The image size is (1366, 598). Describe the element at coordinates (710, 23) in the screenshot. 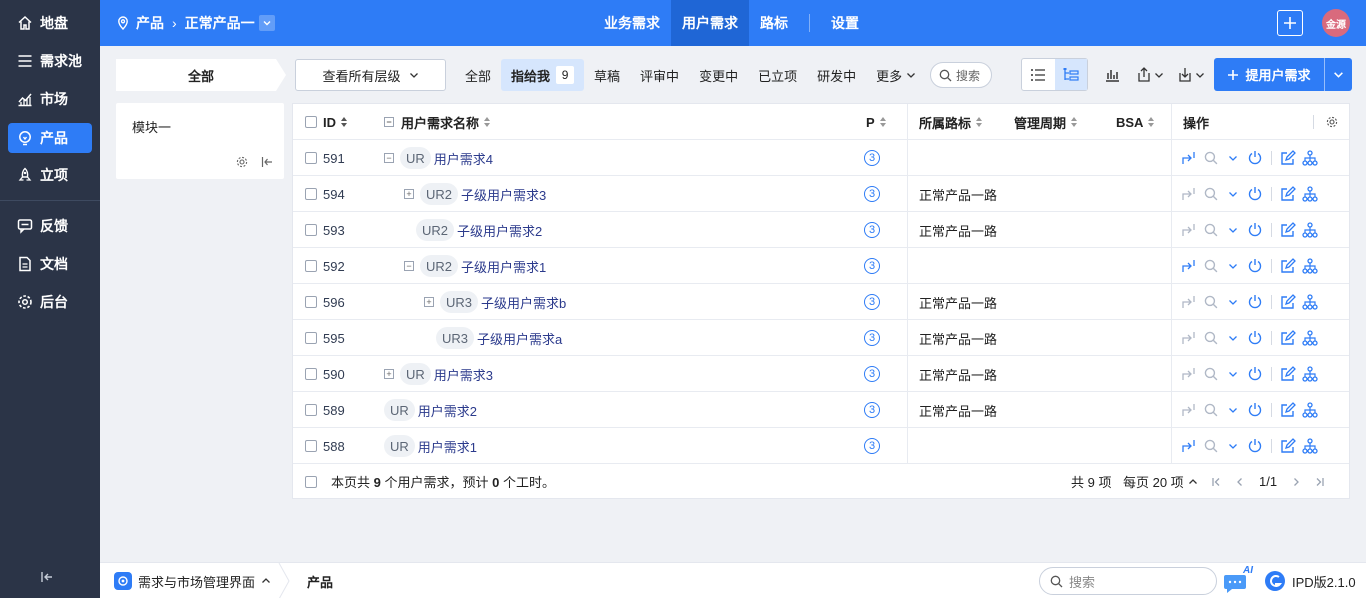

I see `top-nav-tab-1: 用户需求` at that location.